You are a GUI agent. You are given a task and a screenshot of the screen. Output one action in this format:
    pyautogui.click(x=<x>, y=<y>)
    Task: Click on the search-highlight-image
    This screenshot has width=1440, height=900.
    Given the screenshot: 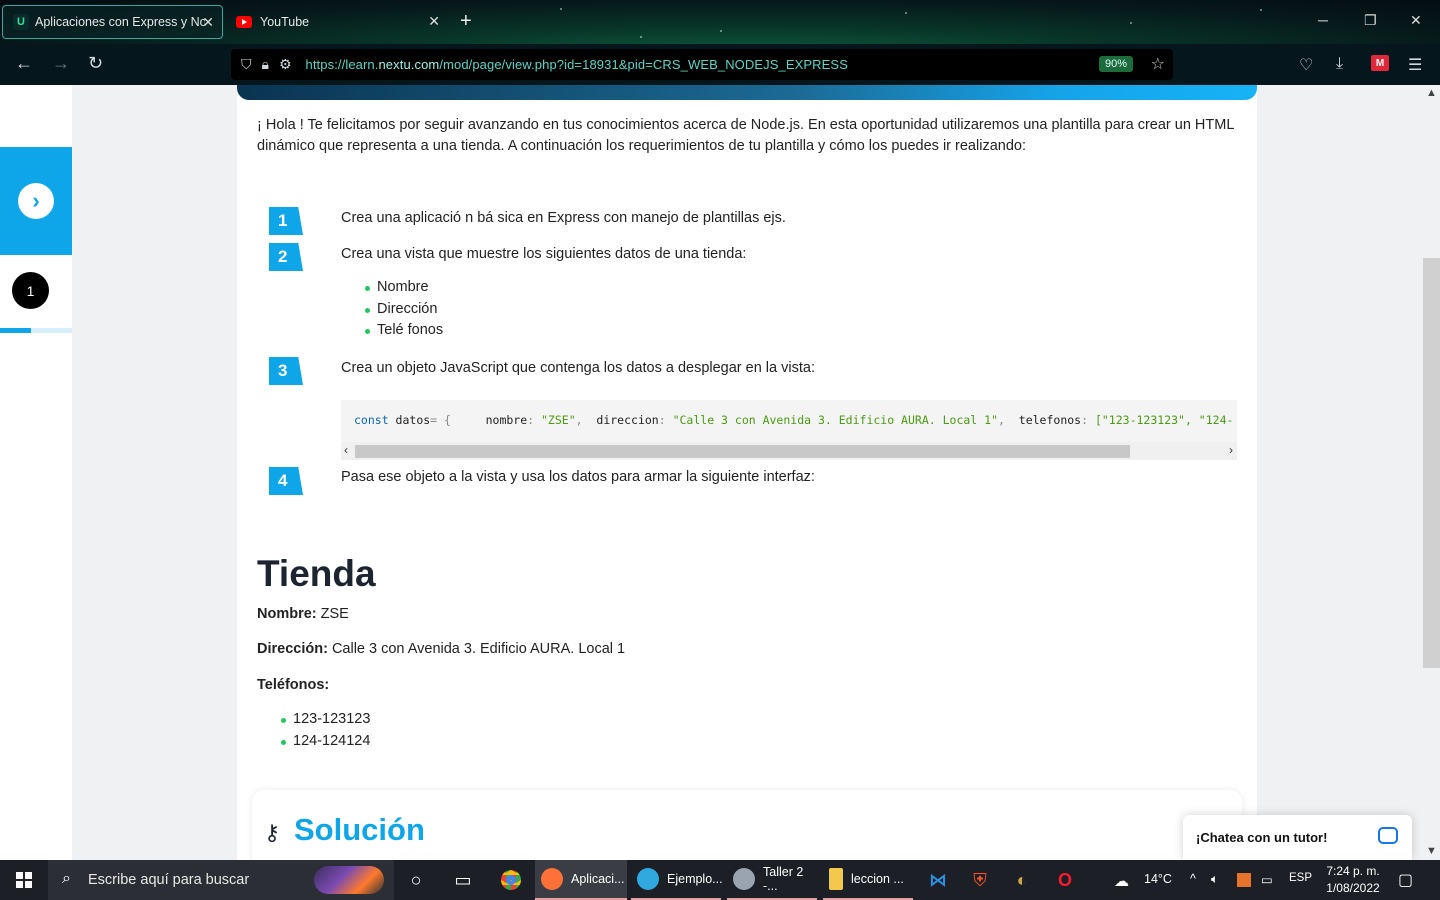 What is the action you would take?
    pyautogui.click(x=349, y=880)
    